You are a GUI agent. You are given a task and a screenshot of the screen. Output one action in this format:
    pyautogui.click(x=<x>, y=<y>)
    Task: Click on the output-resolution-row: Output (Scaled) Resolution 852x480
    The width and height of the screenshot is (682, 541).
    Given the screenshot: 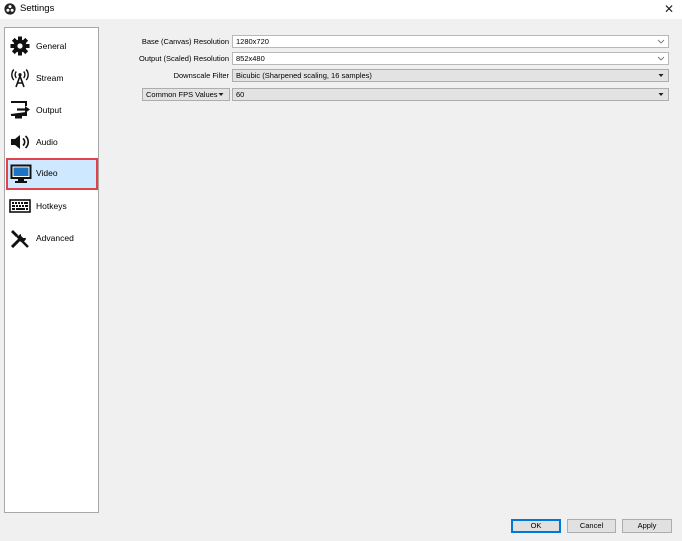 What is the action you would take?
    pyautogui.click(x=341, y=58)
    